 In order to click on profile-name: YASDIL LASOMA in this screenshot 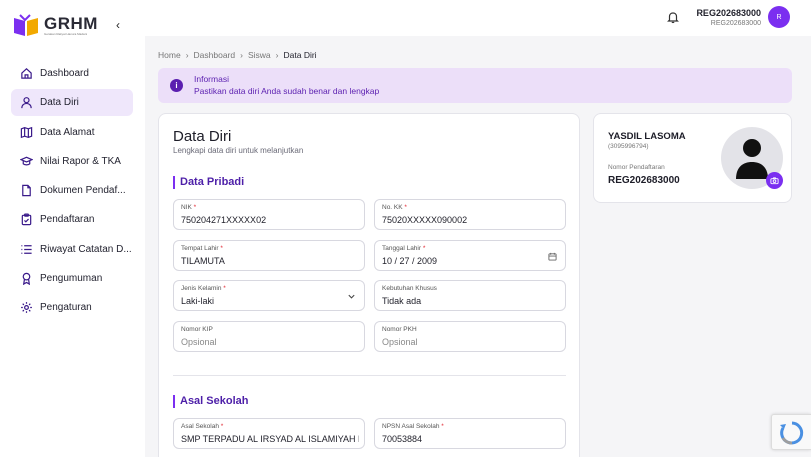, I will do `click(647, 136)`.